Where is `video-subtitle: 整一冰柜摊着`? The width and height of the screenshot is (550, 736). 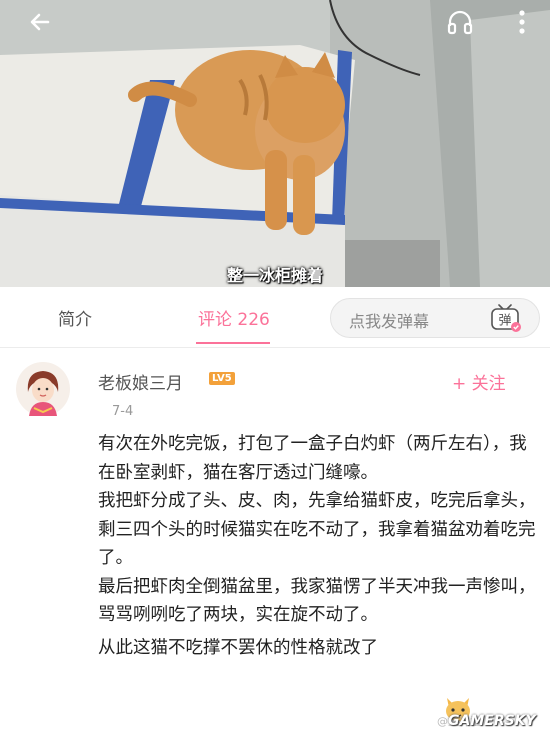
video-subtitle: 整一冰柜摊着 is located at coordinates (274, 275).